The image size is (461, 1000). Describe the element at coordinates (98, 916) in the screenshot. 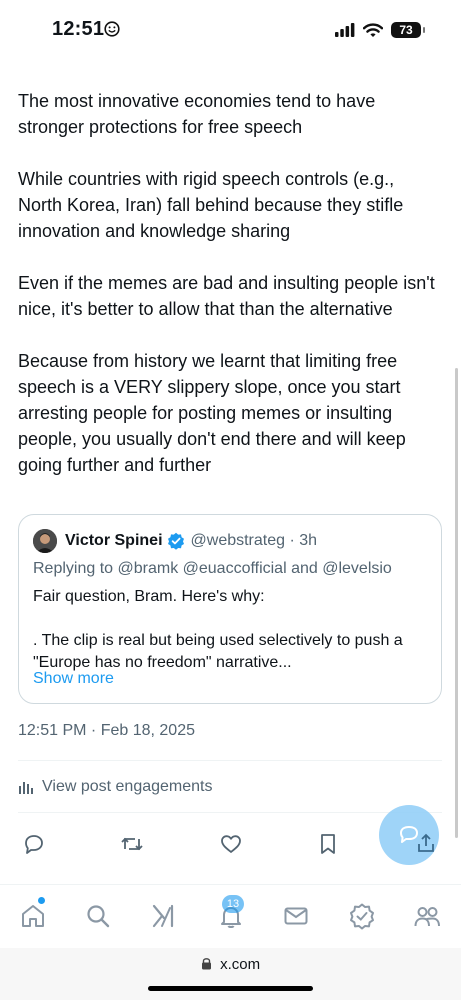

I see `search-icon` at that location.